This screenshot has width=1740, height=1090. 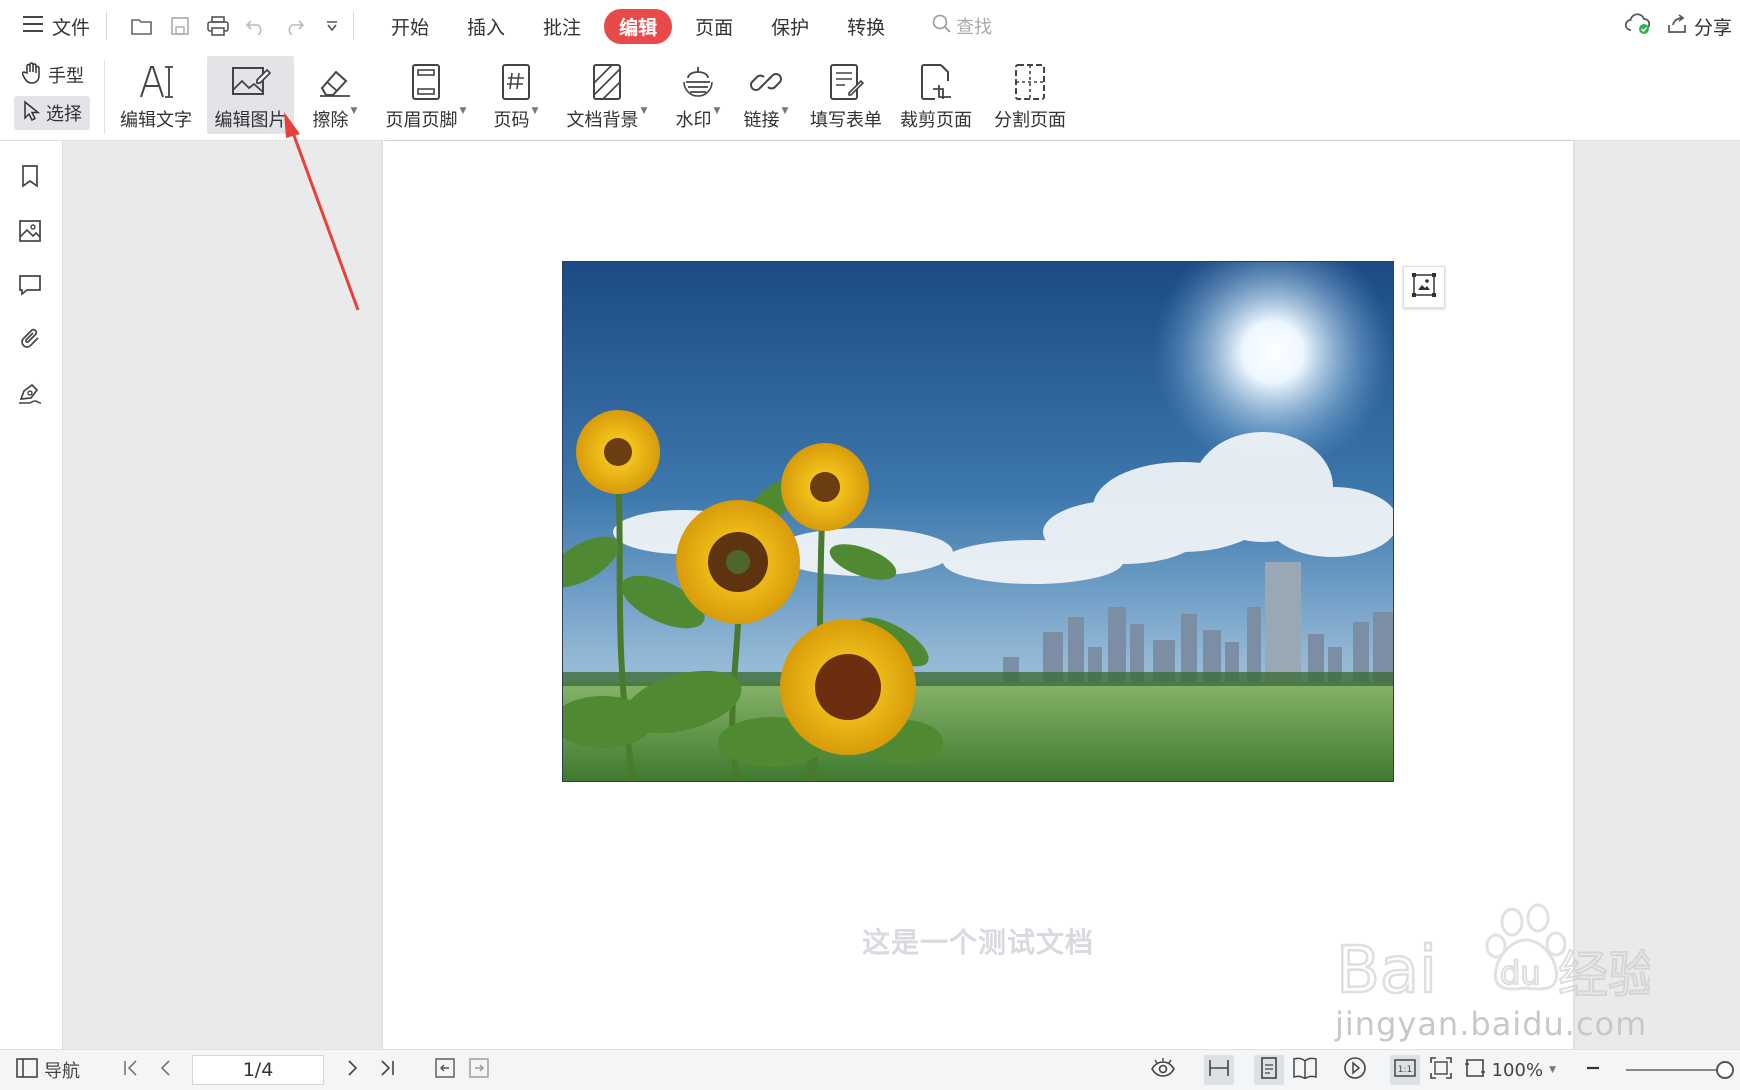 I want to click on customize-toolbar-icon, so click(x=332, y=26).